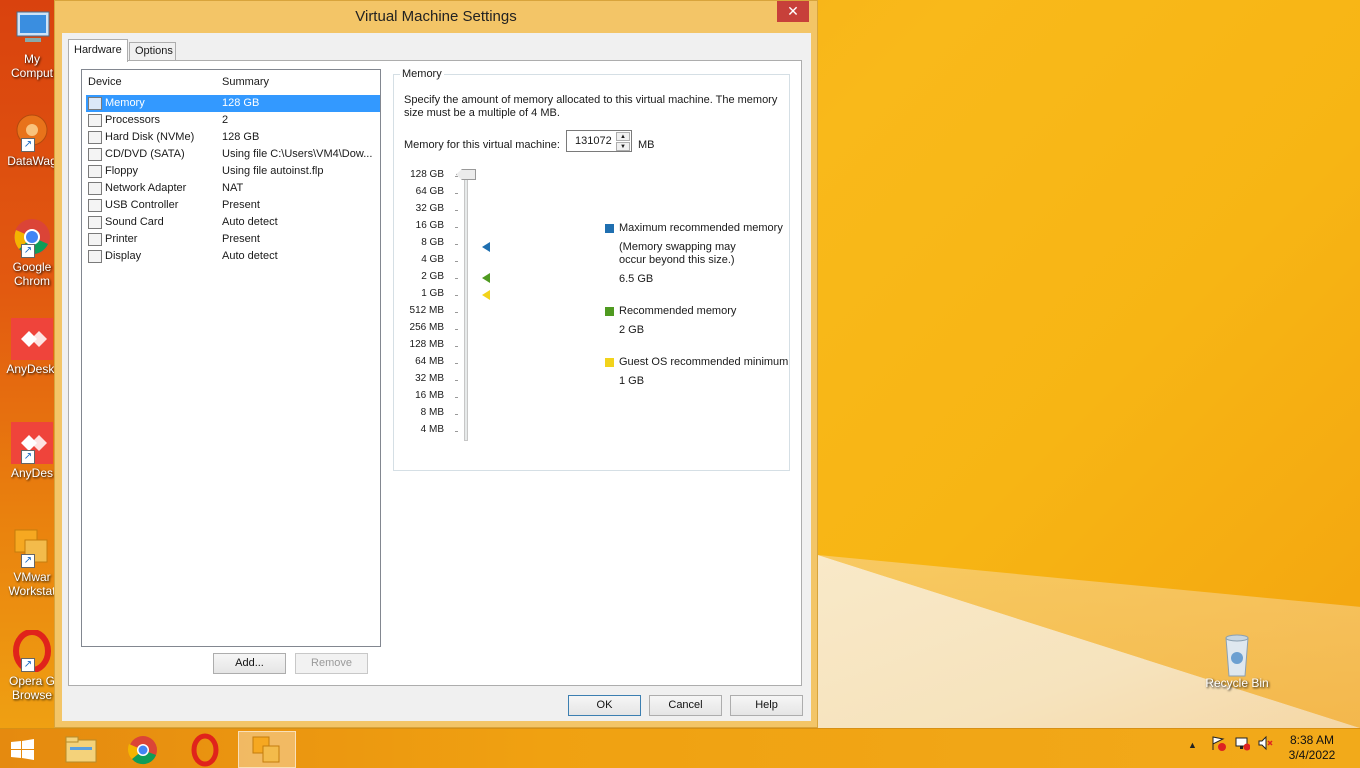 This screenshot has width=1360, height=768. I want to click on device-summary: 128 GB, so click(241, 137).